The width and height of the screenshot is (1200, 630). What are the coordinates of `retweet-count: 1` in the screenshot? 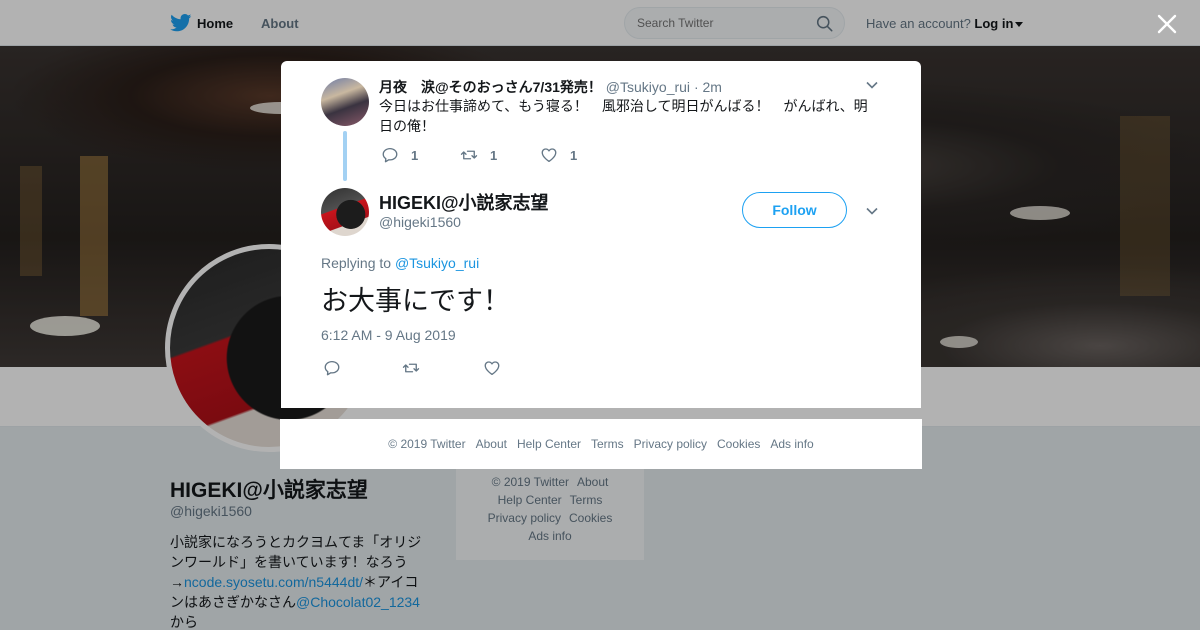 It's located at (494, 155).